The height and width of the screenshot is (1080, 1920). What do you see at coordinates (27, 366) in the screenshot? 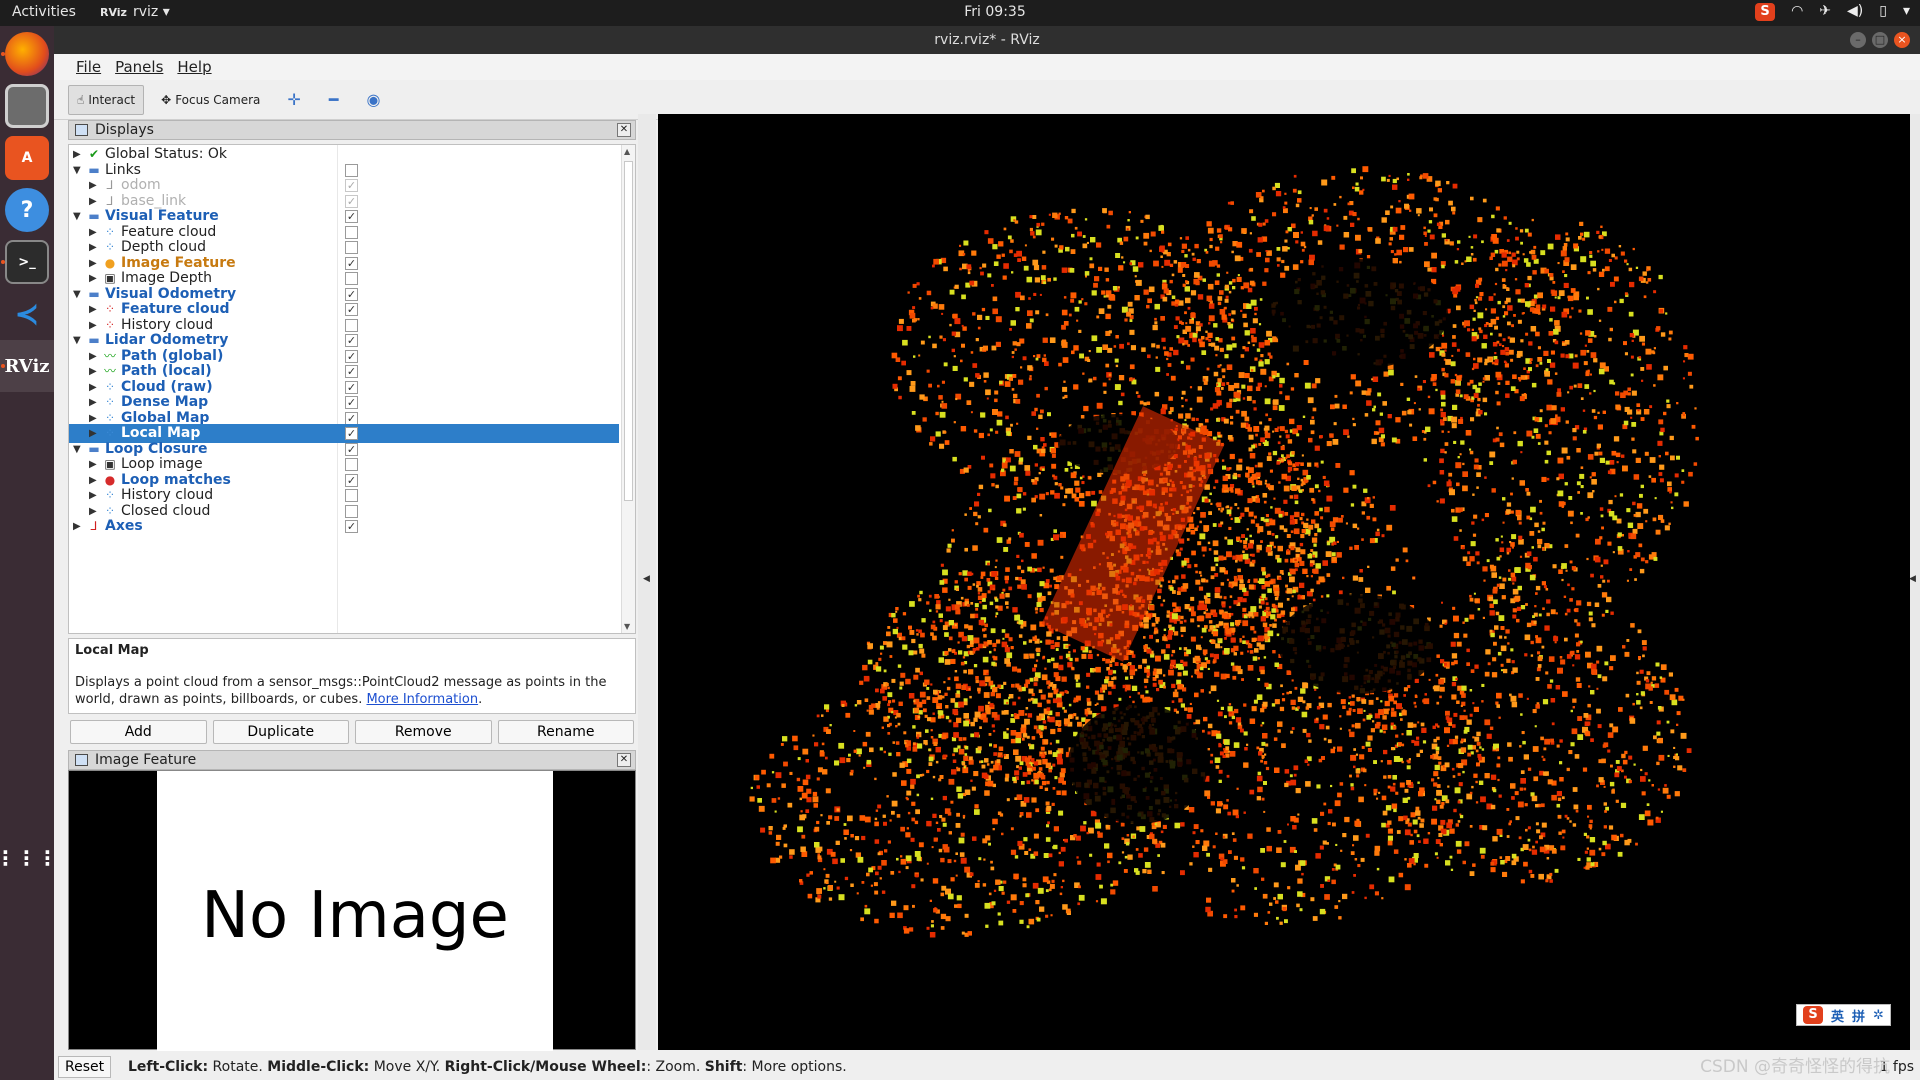
I see `rviz-icon: RViz` at bounding box center [27, 366].